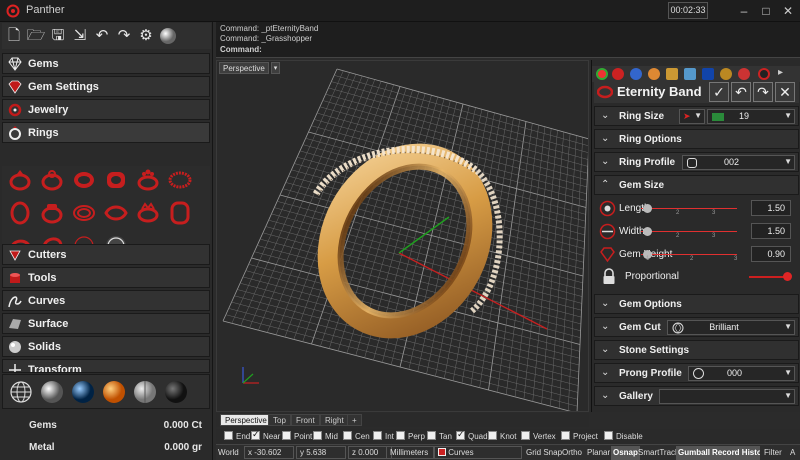 This screenshot has height=460, width=800. Describe the element at coordinates (766, 11) in the screenshot. I see `maximize-button: □` at that location.